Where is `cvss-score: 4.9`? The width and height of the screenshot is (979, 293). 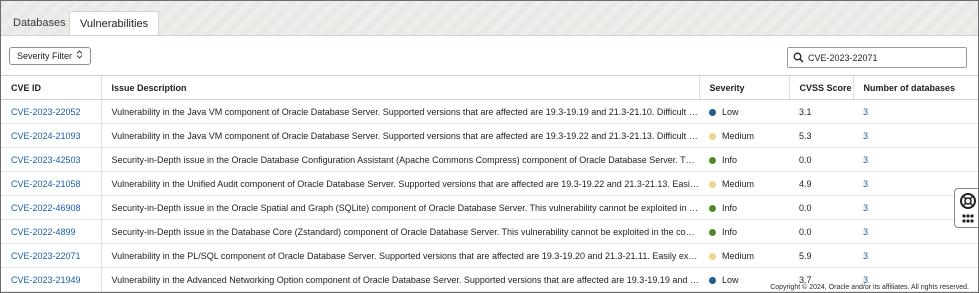
cvss-score: 4.9 is located at coordinates (821, 183).